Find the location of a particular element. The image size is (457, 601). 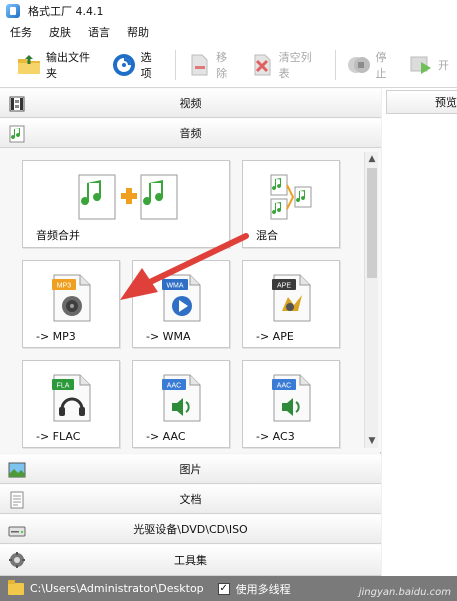

document-icon is located at coordinates (17, 500).